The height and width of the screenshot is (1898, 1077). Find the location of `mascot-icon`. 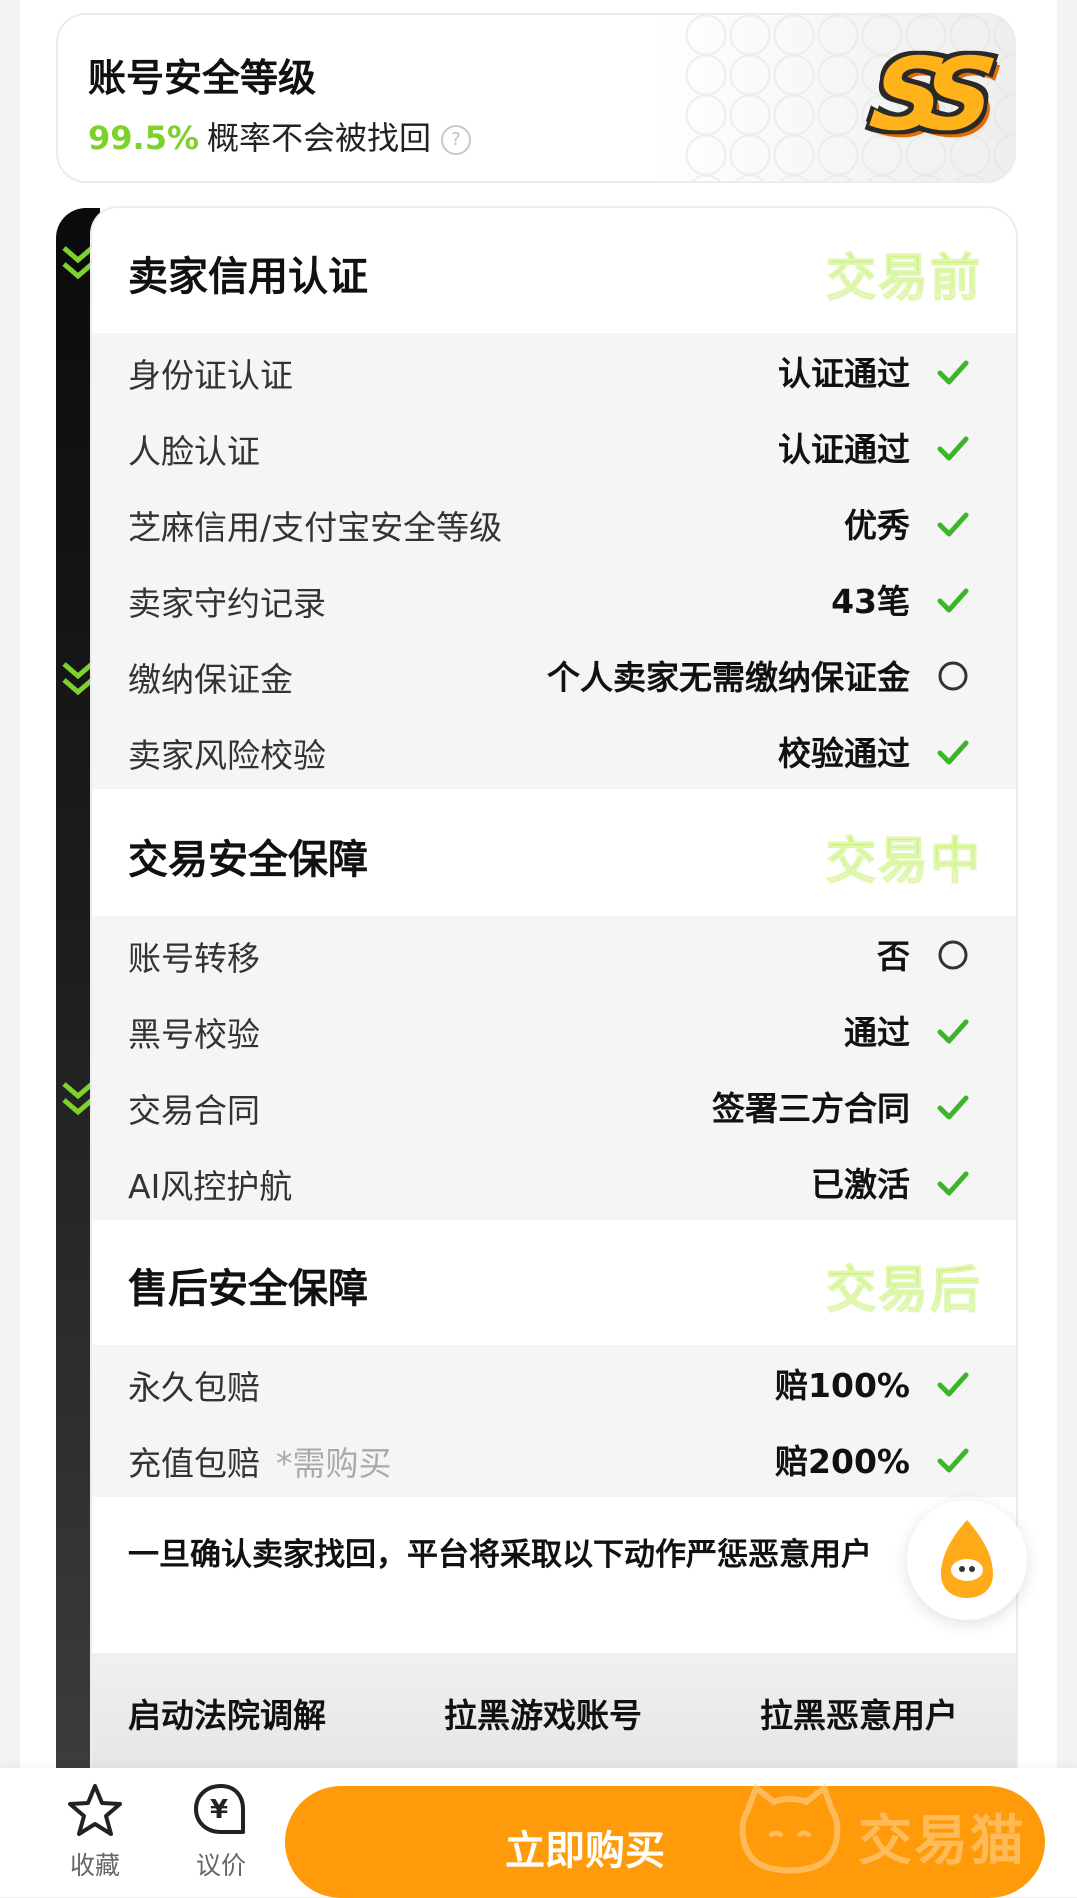

mascot-icon is located at coordinates (967, 1559).